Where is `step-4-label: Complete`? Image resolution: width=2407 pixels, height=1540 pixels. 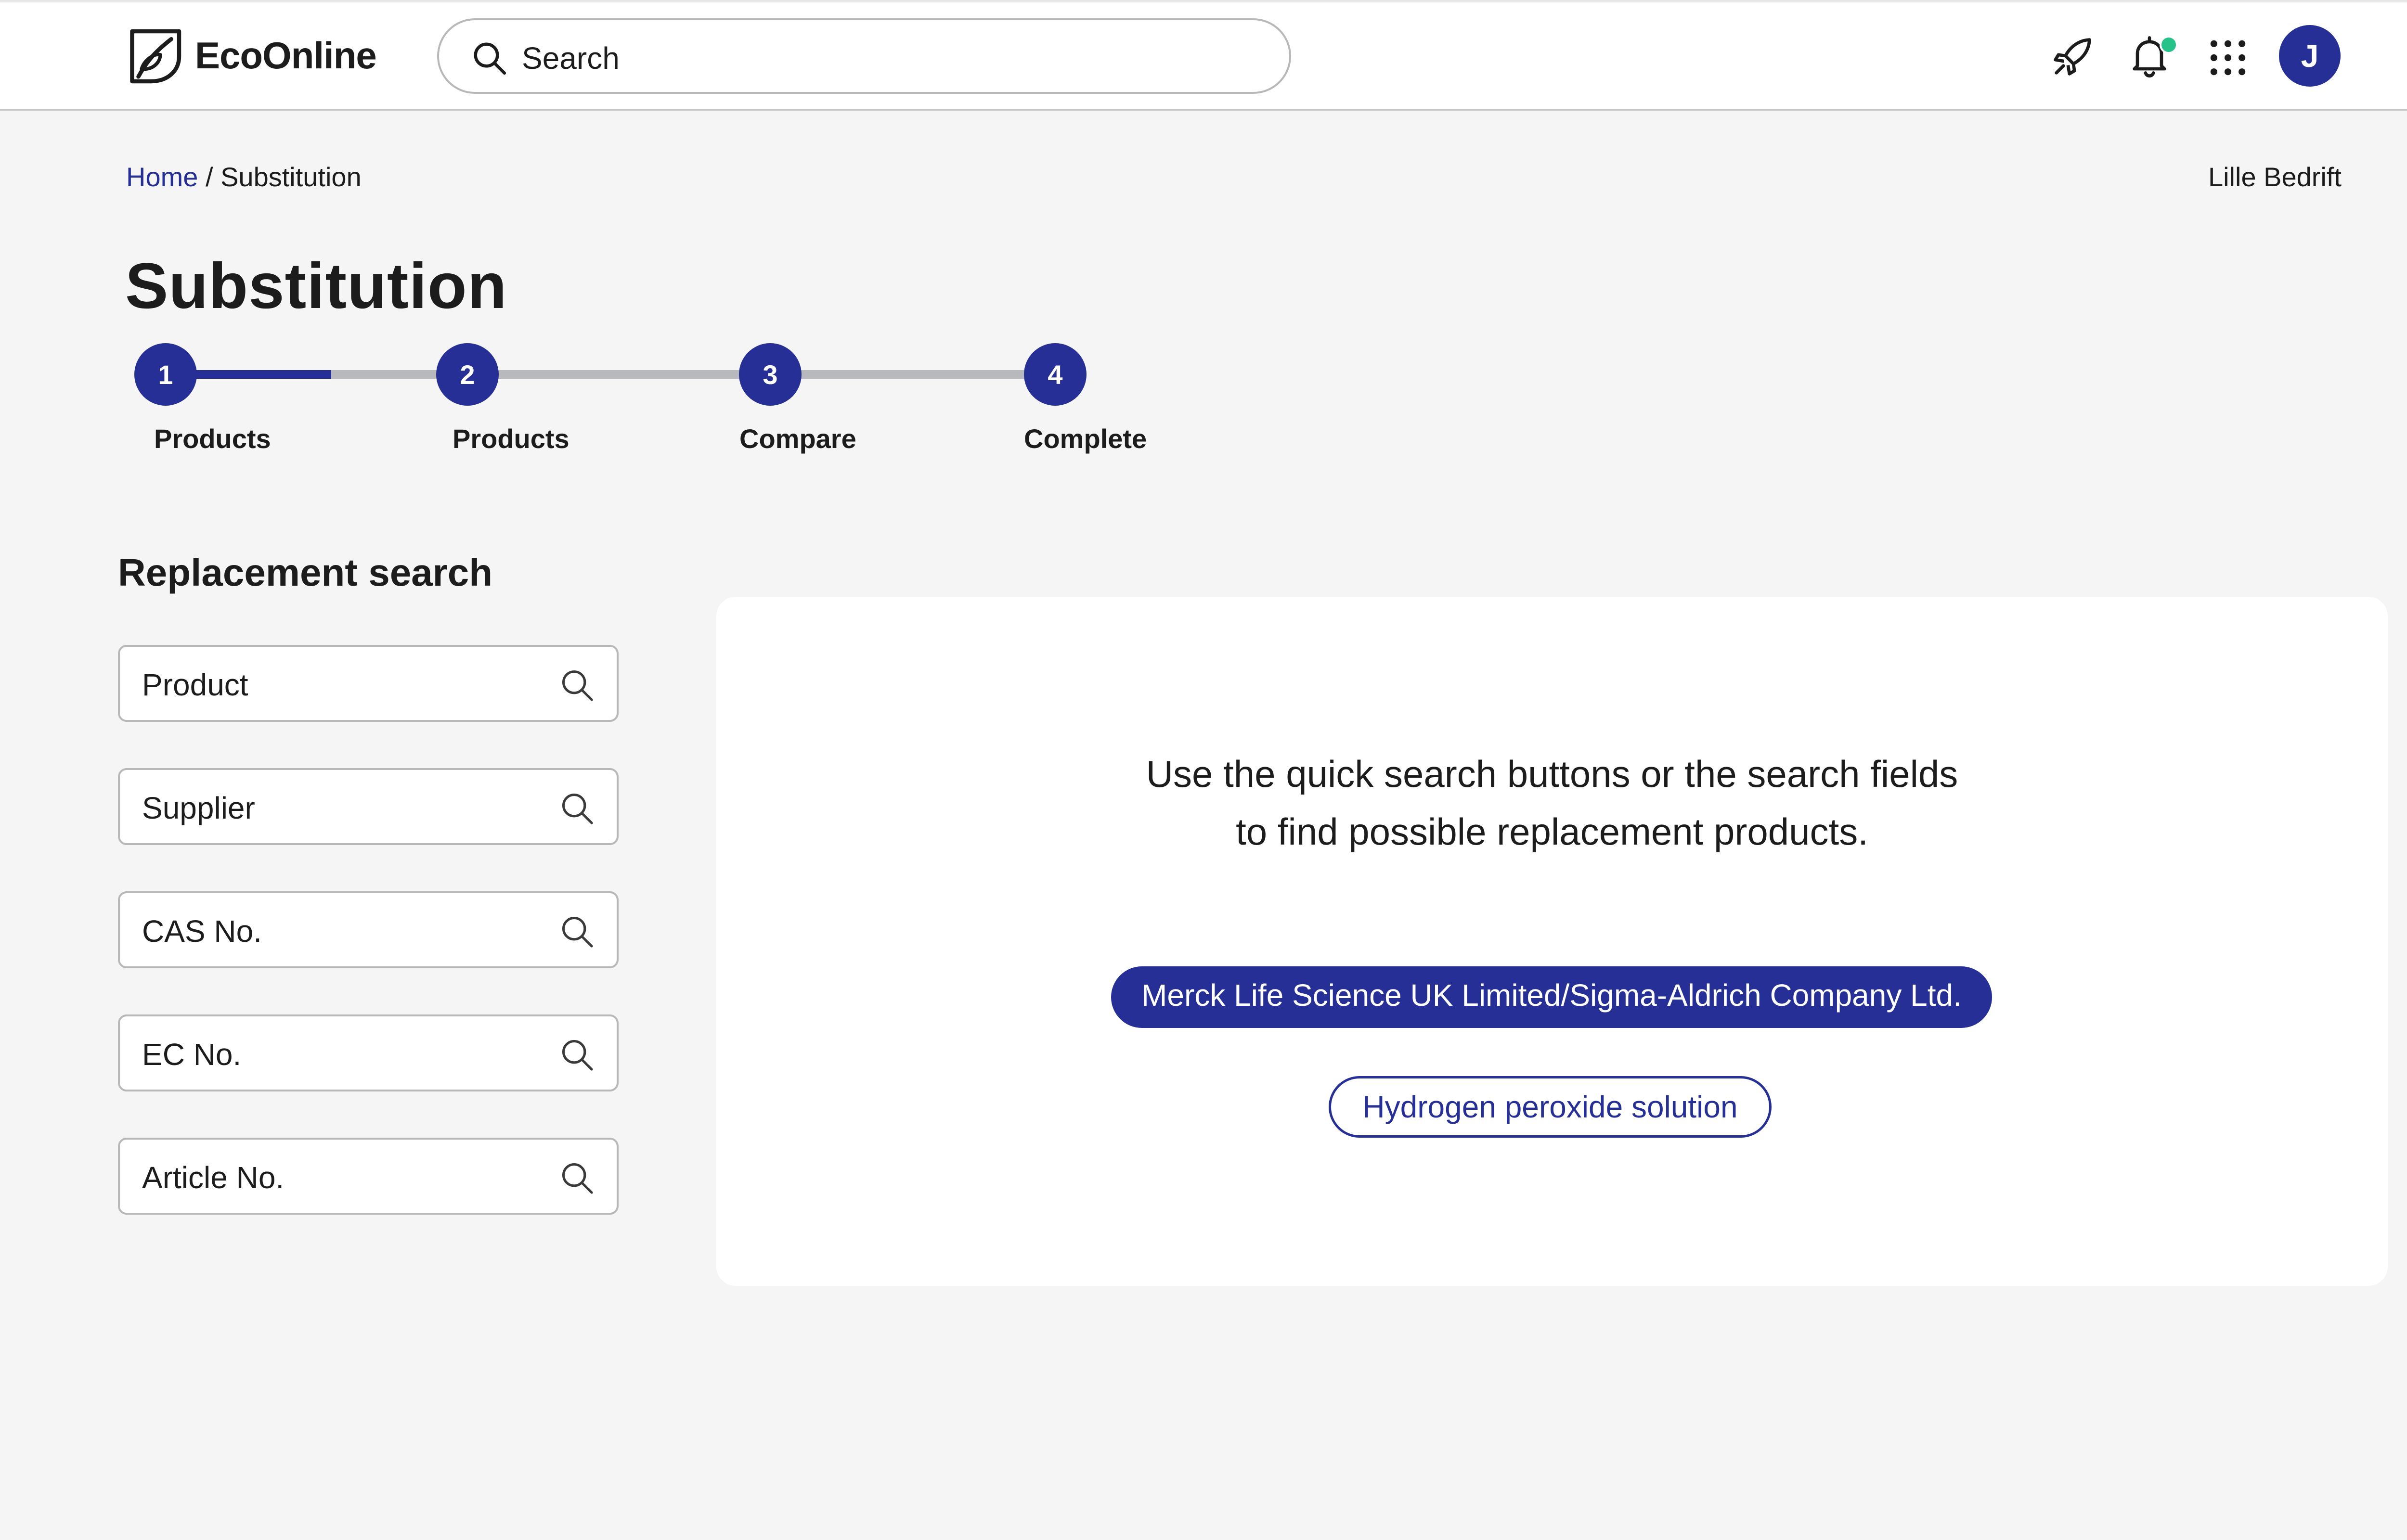
step-4-label: Complete is located at coordinates (1085, 439).